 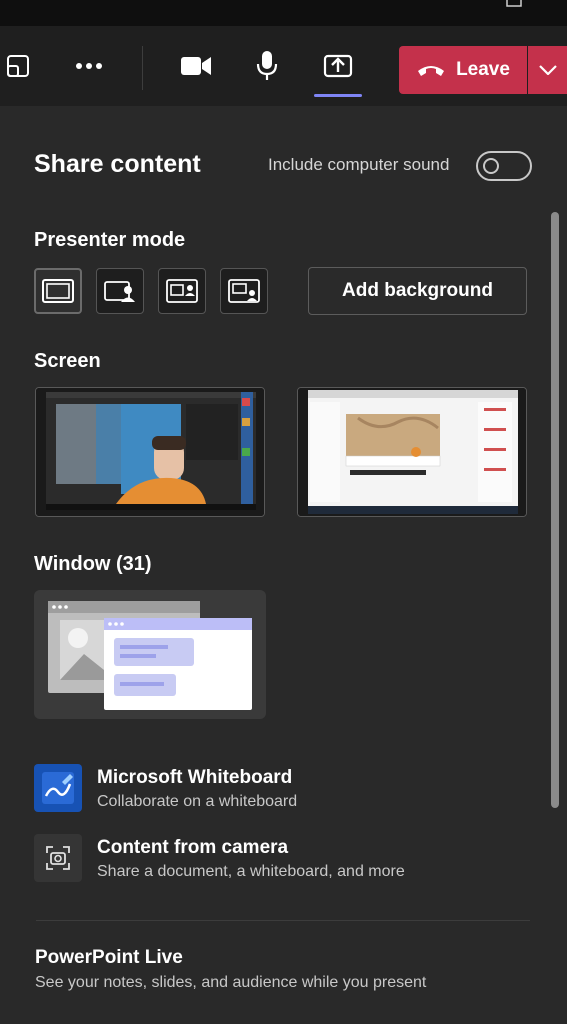 I want to click on camera-button, so click(x=196, y=66).